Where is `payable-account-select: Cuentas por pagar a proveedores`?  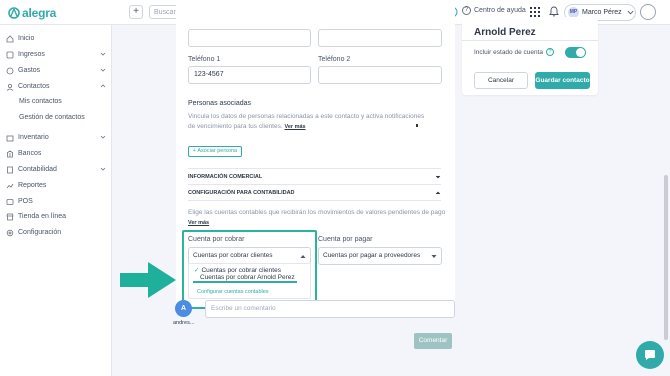
payable-account-select: Cuentas por pagar a proveedores is located at coordinates (380, 256).